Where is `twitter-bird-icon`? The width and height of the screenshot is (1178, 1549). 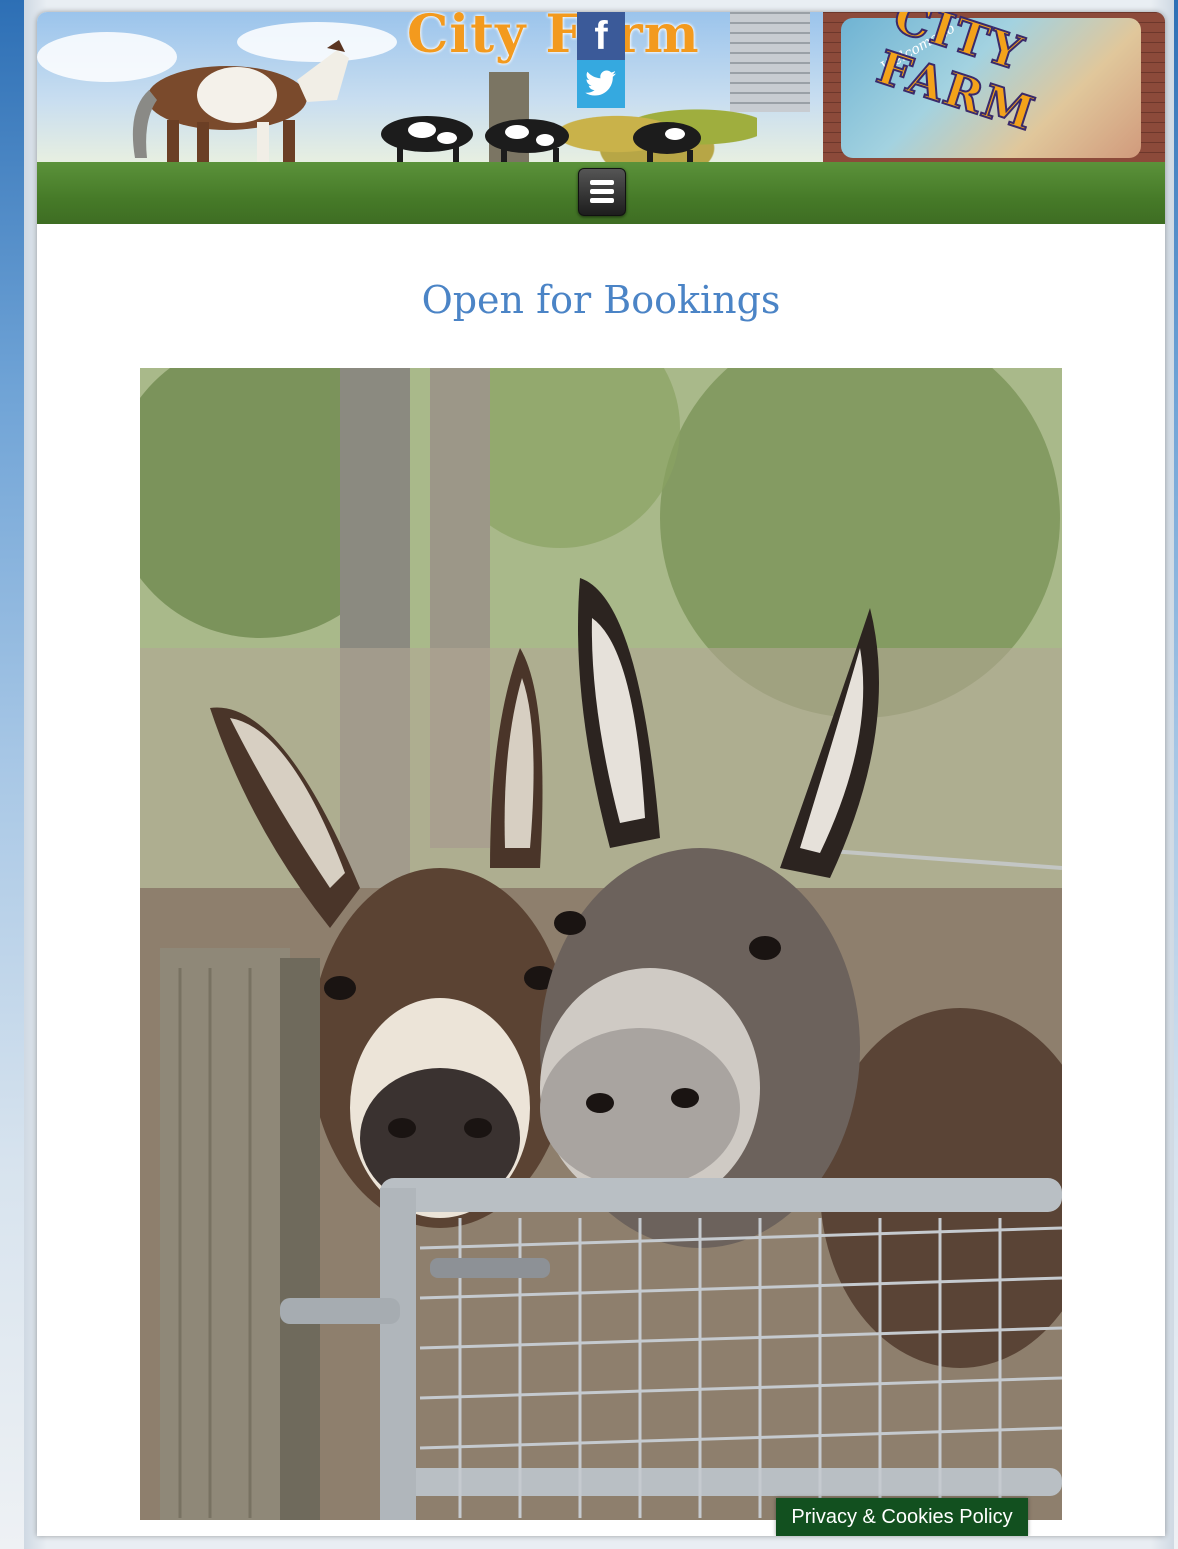 twitter-bird-icon is located at coordinates (600, 83).